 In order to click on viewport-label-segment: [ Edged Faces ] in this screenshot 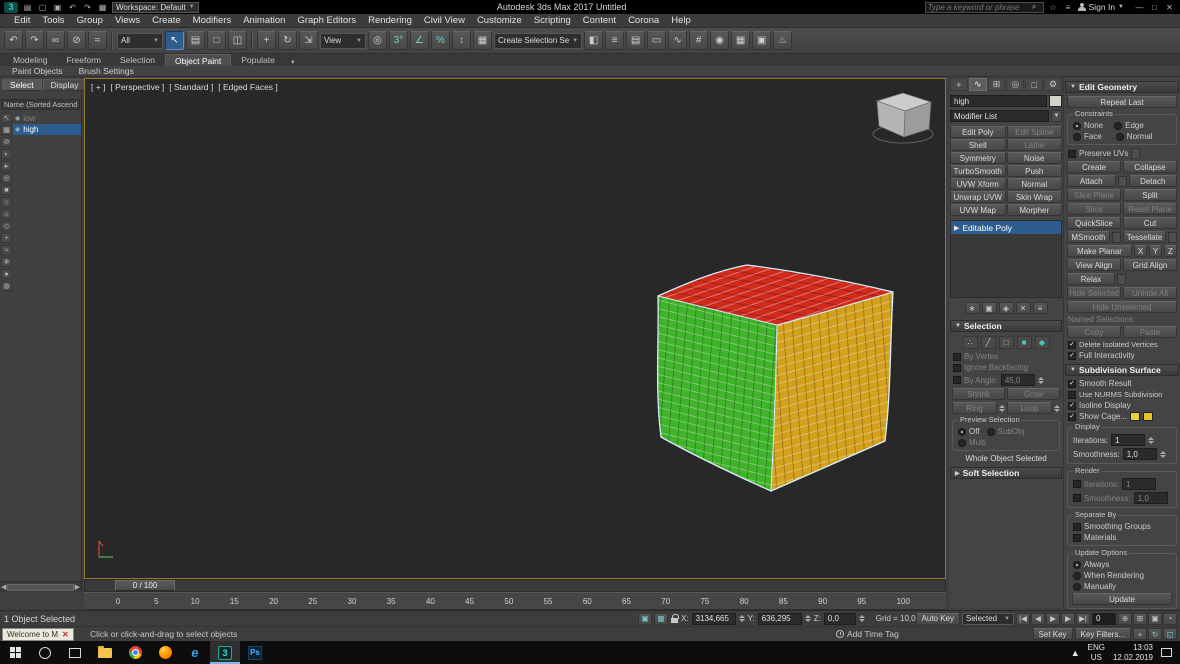, I will do `click(248, 87)`.